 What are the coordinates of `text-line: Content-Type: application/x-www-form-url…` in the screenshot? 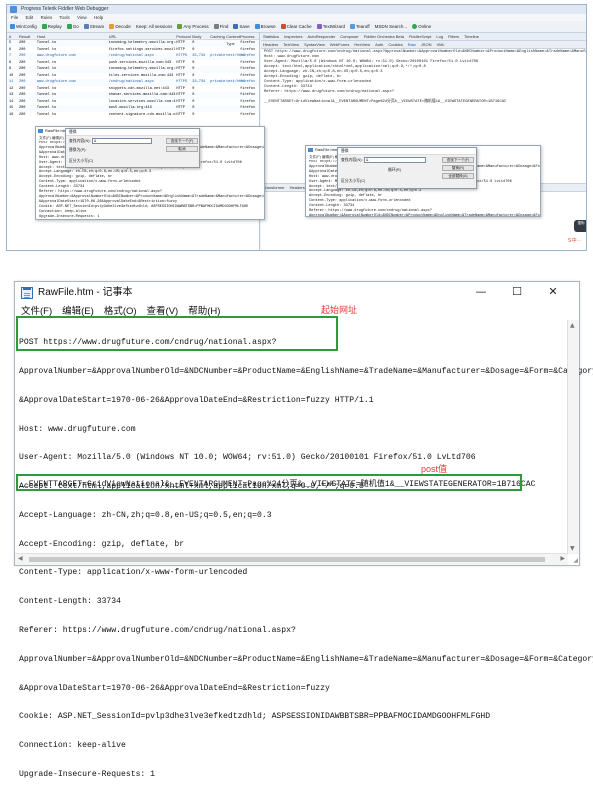 It's located at (133, 573).